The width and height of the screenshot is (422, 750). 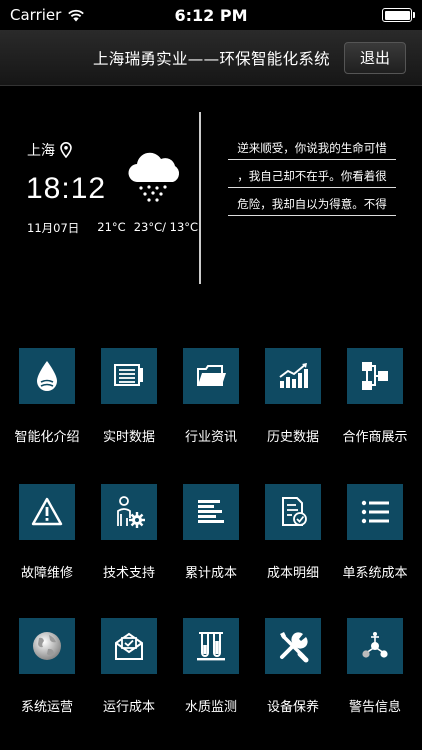 What do you see at coordinates (53, 228) in the screenshot?
I see `weather-date: 11月07日` at bounding box center [53, 228].